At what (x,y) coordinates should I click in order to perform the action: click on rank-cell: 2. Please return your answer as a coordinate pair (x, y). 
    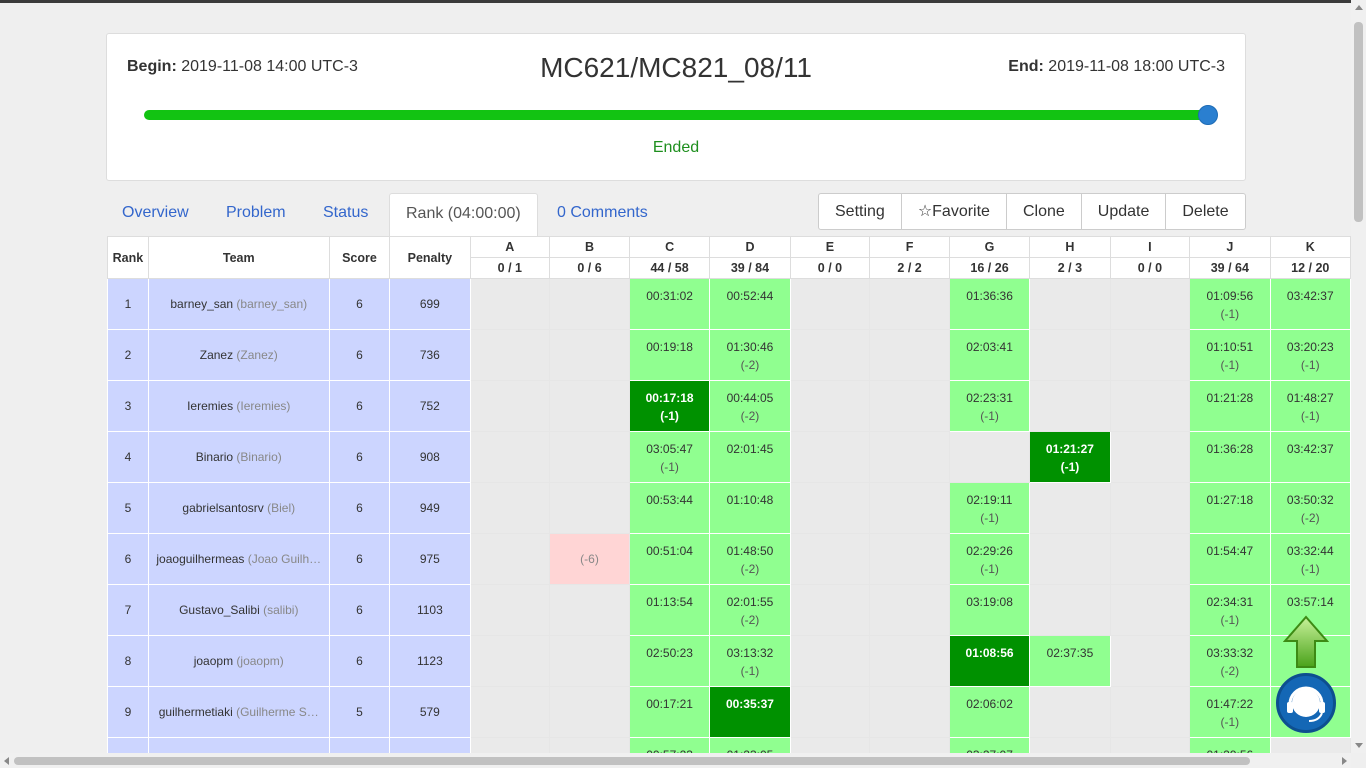
    Looking at the image, I should click on (128, 355).